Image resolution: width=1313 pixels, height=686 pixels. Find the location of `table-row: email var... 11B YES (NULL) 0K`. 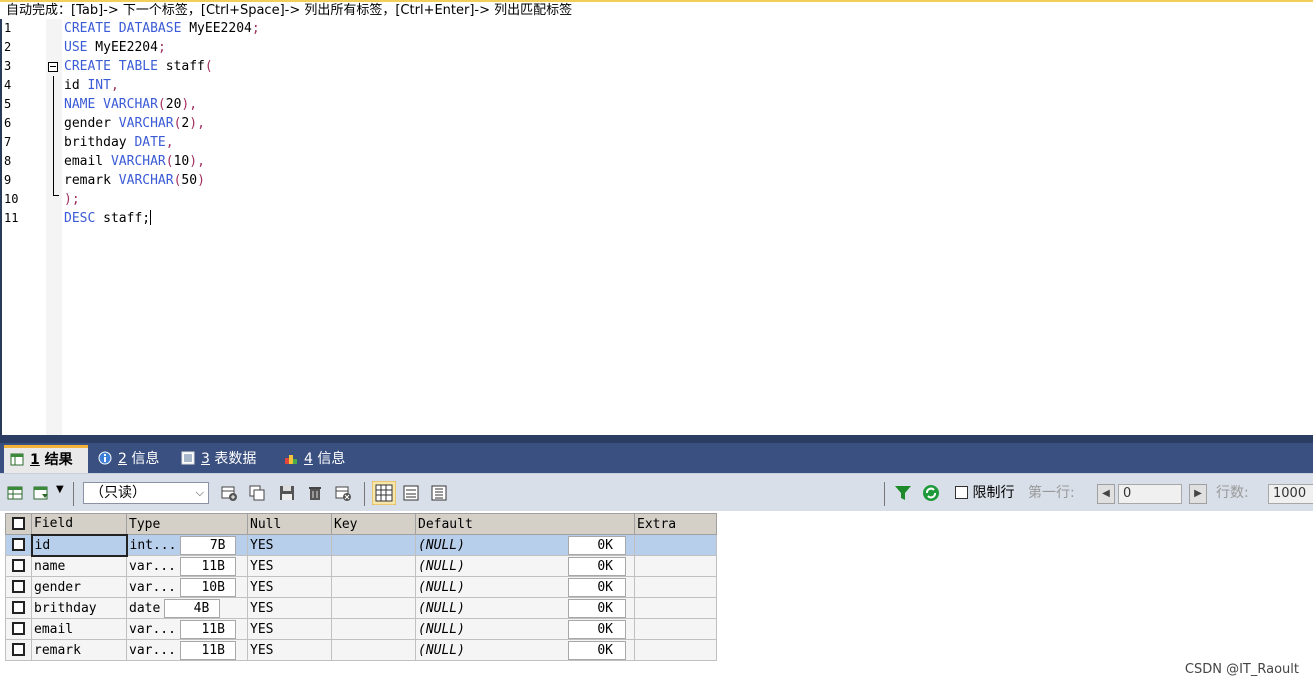

table-row: email var... 11B YES (NULL) 0K is located at coordinates (361, 629).